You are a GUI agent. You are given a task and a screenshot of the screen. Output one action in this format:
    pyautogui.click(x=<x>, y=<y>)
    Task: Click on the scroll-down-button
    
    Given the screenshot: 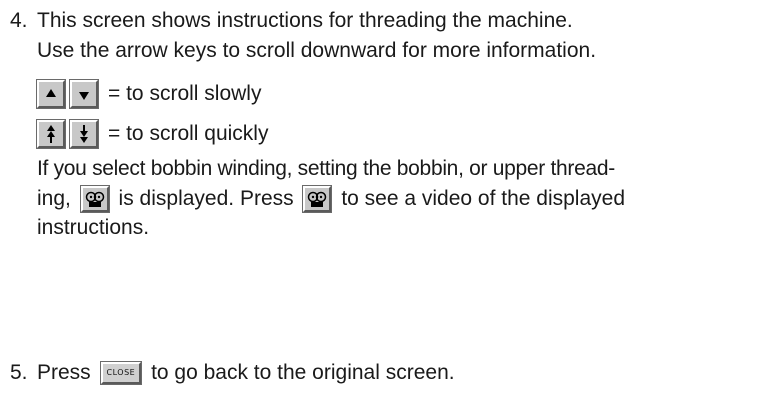 What is the action you would take?
    pyautogui.click(x=84, y=94)
    